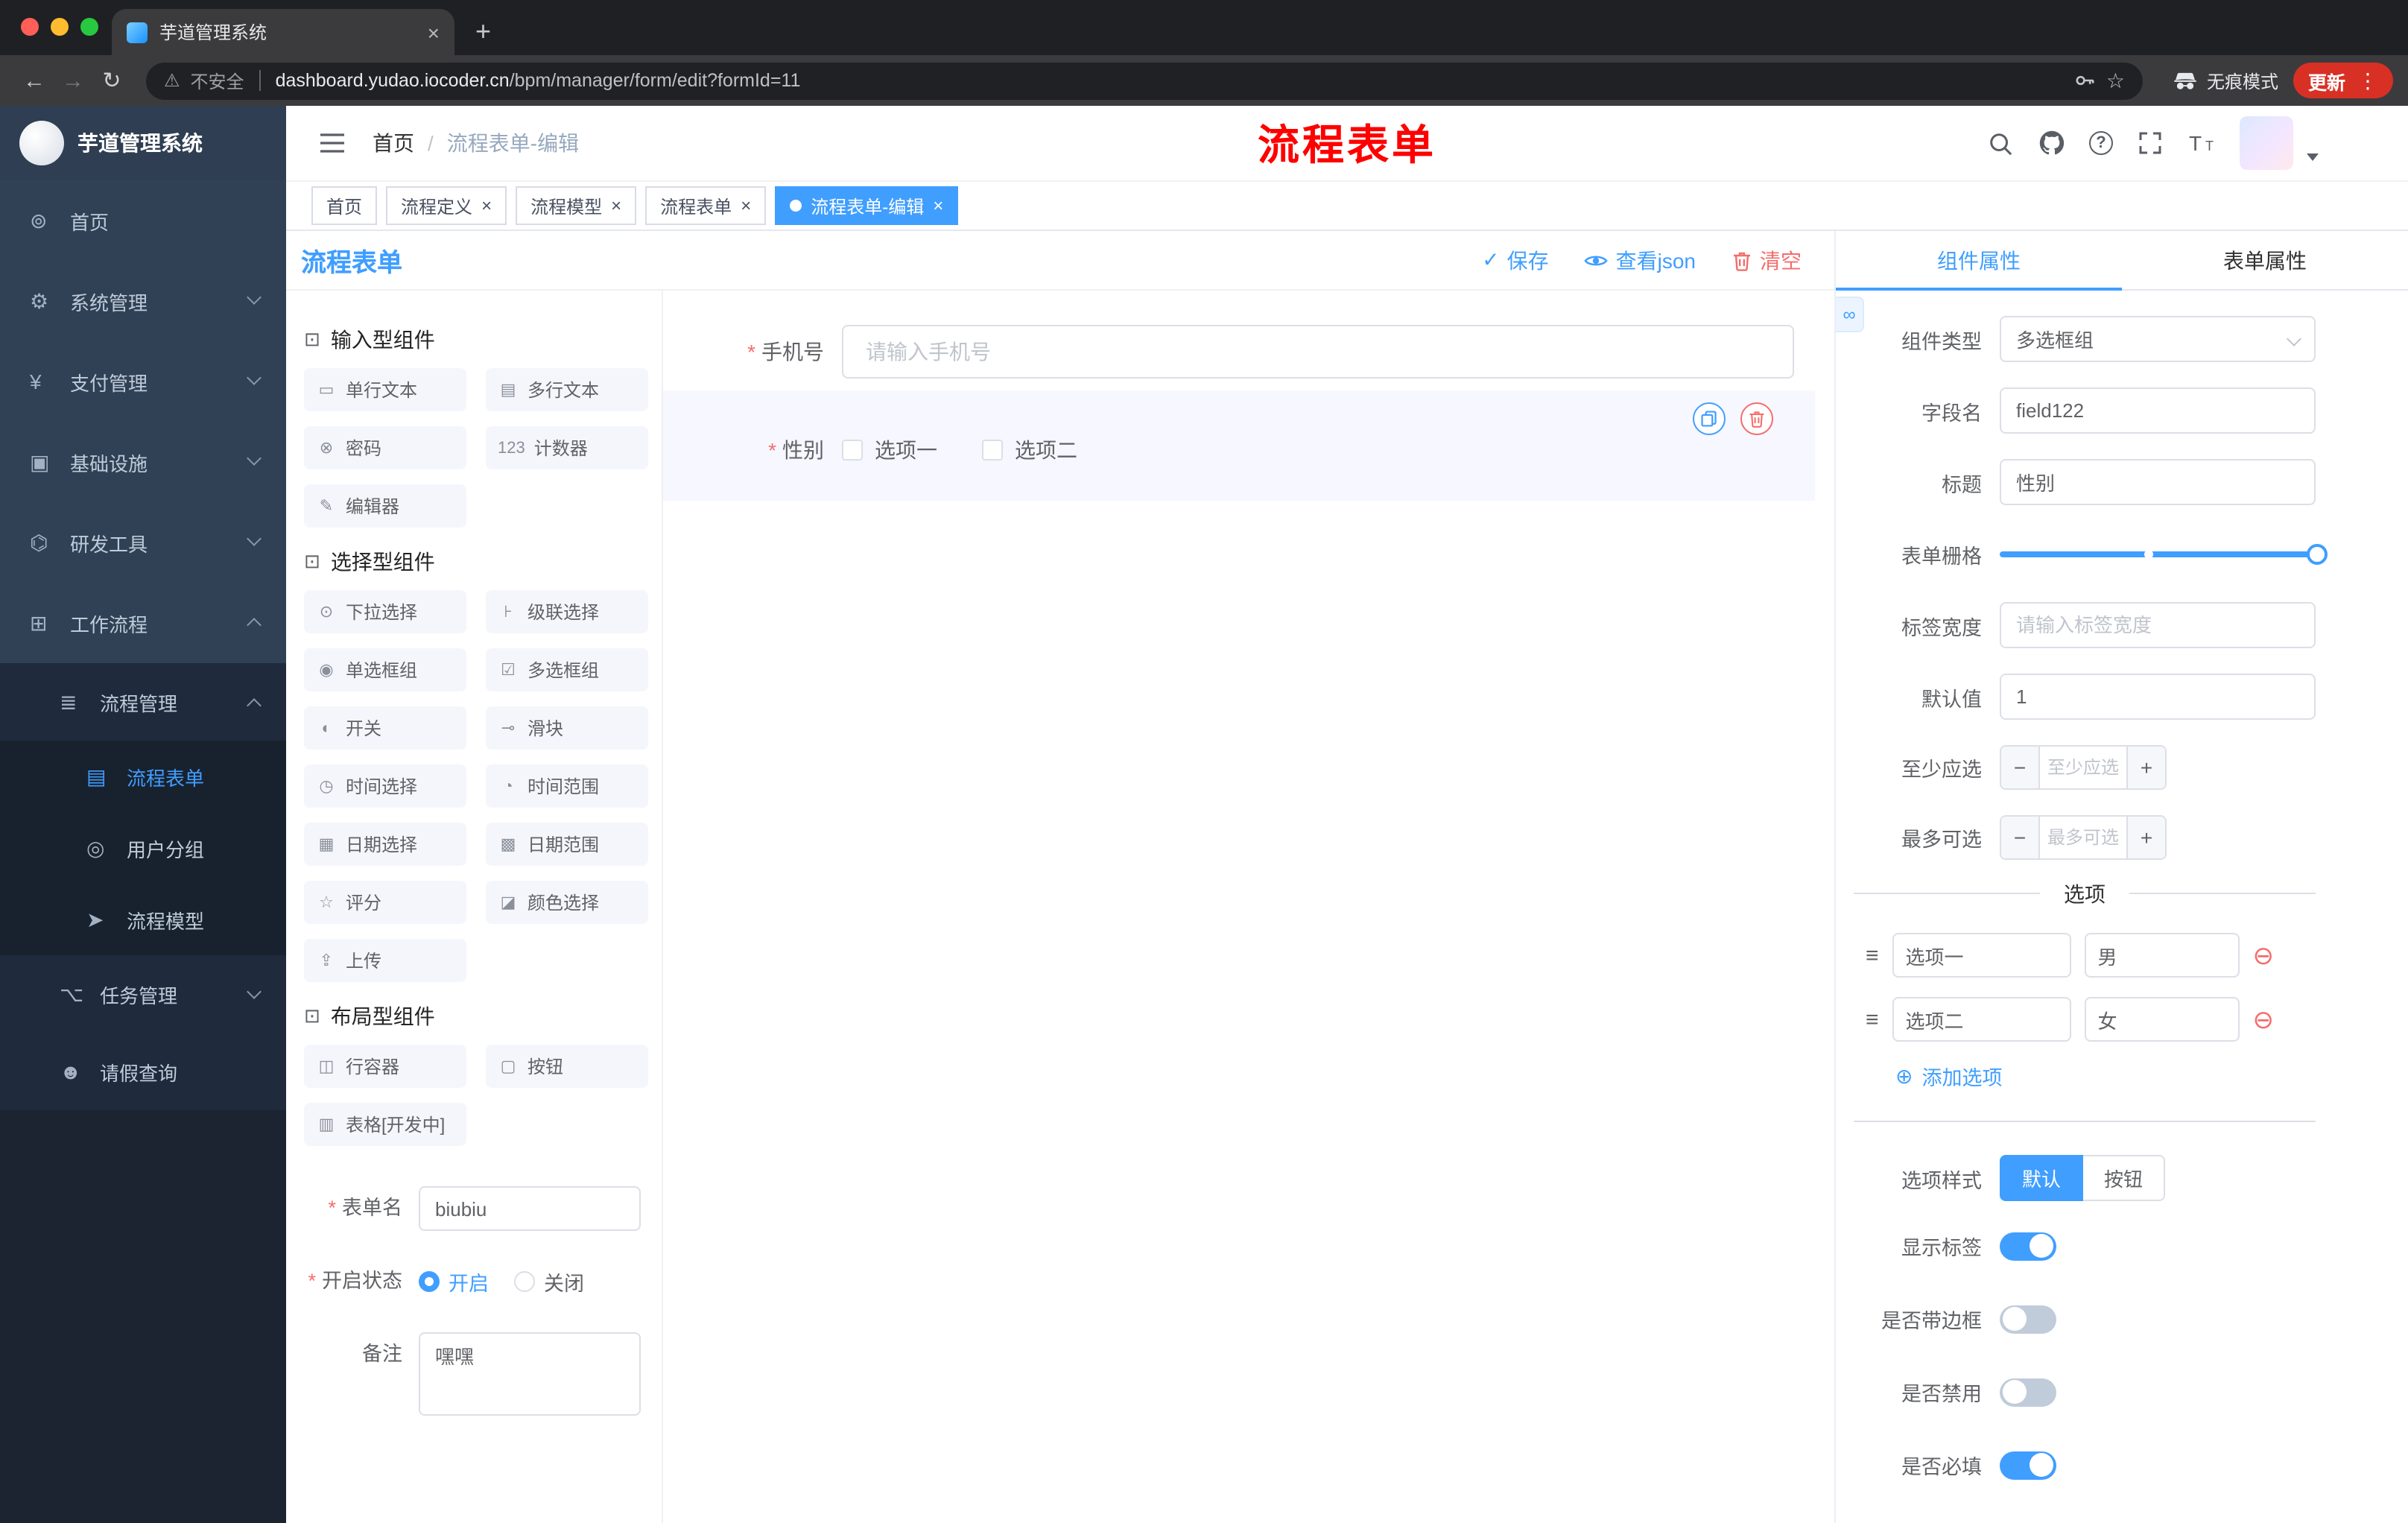  Describe the element at coordinates (2000, 143) in the screenshot. I see `search-icon` at that location.